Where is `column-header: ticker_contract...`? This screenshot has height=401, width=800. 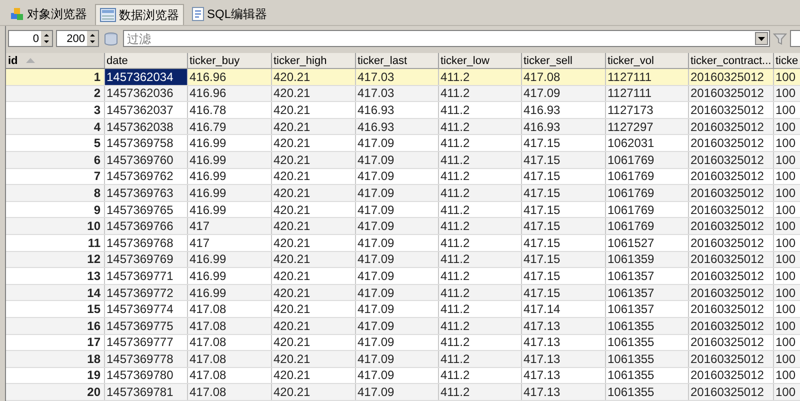
column-header: ticker_contract... is located at coordinates (730, 60).